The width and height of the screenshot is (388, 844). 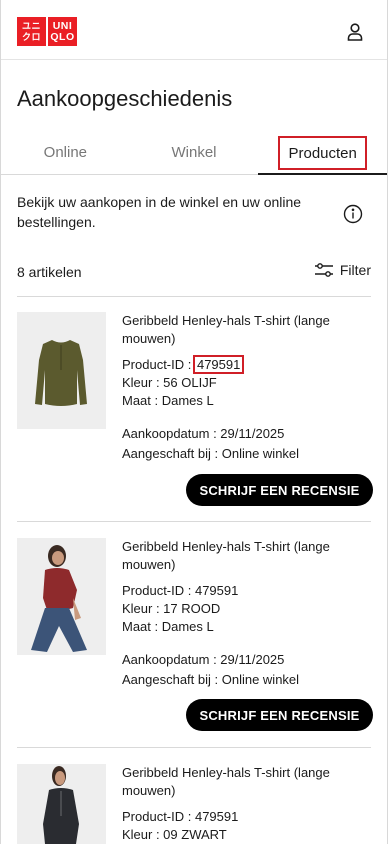 I want to click on account-button, so click(x=355, y=32).